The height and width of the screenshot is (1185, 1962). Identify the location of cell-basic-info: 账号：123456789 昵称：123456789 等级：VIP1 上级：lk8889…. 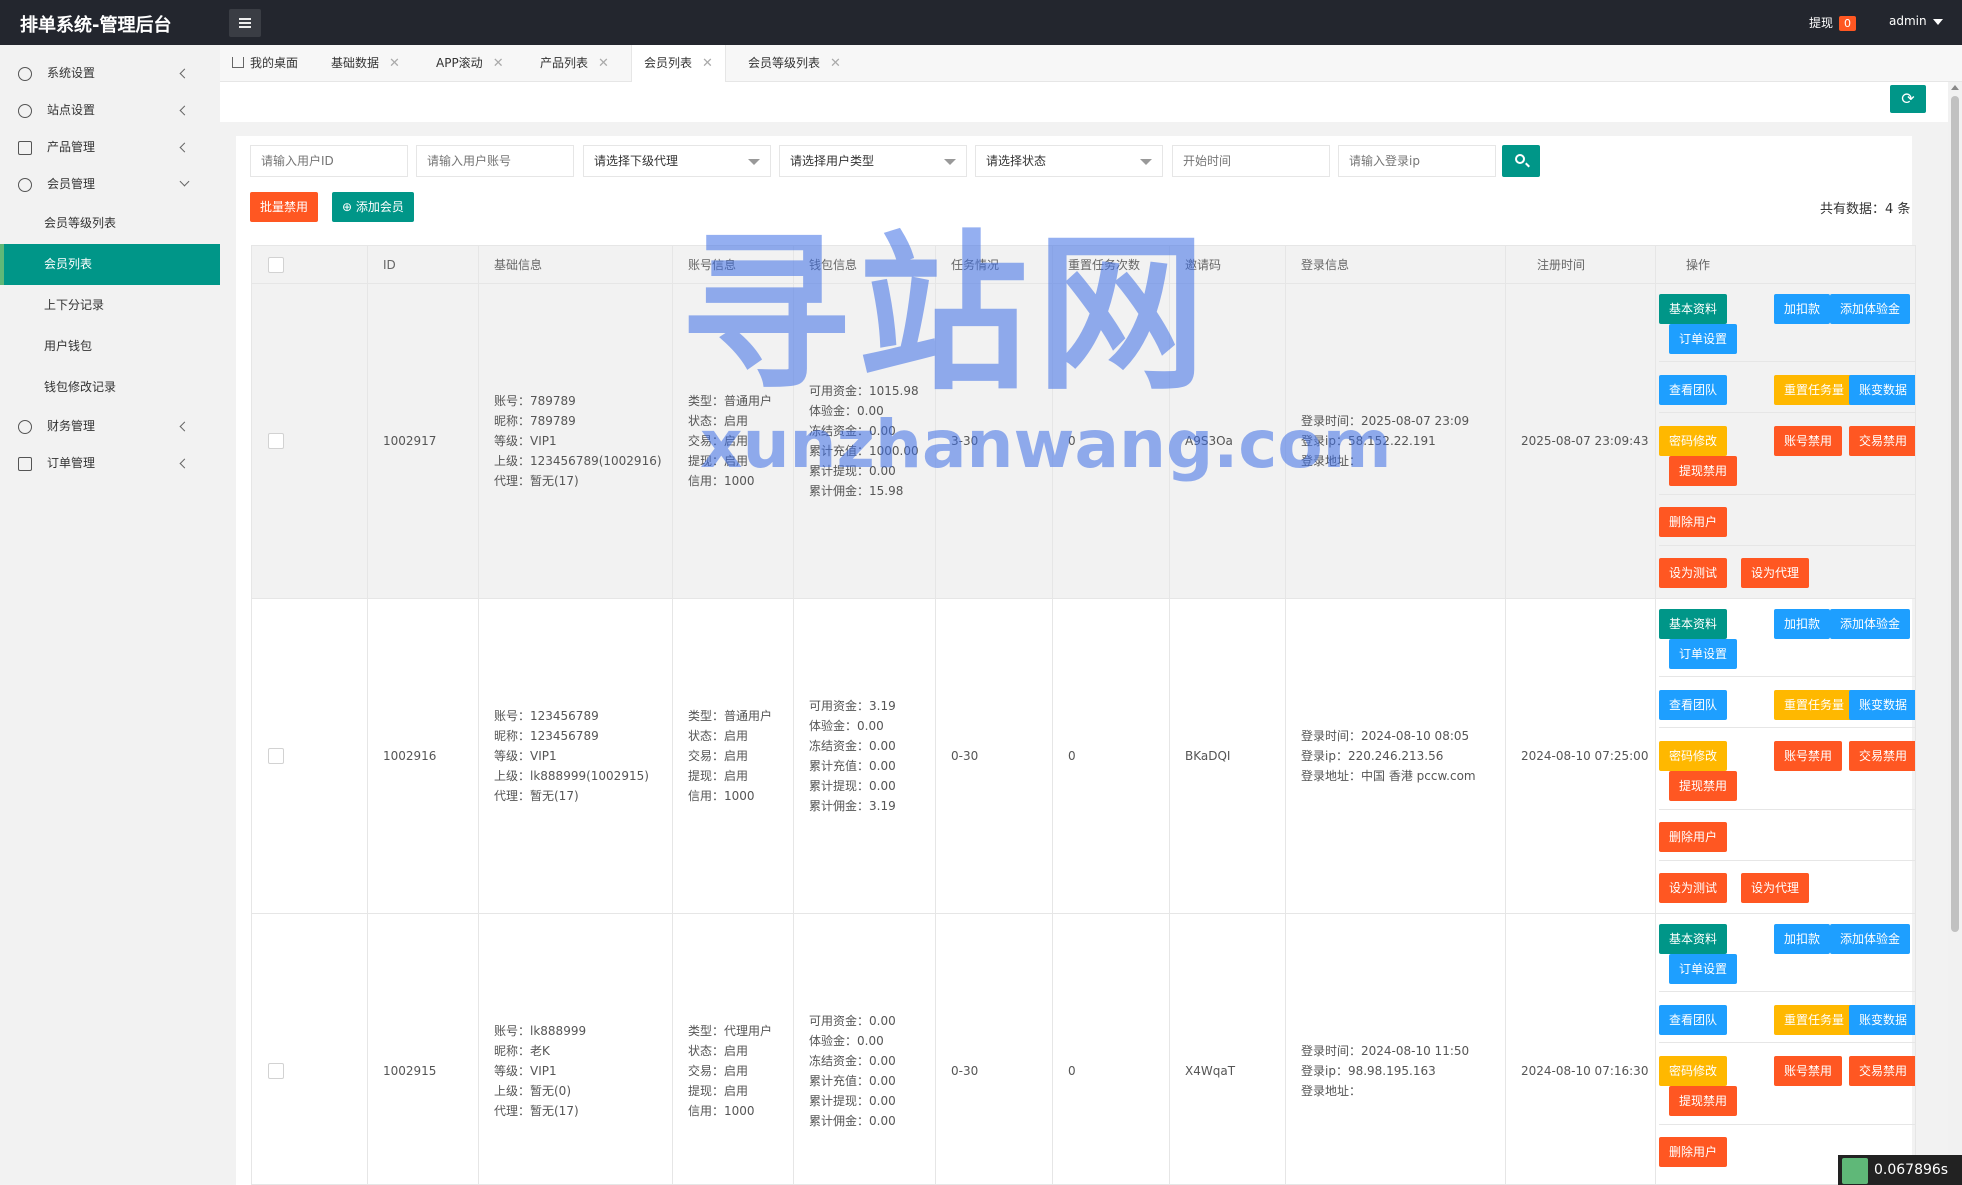
(571, 756).